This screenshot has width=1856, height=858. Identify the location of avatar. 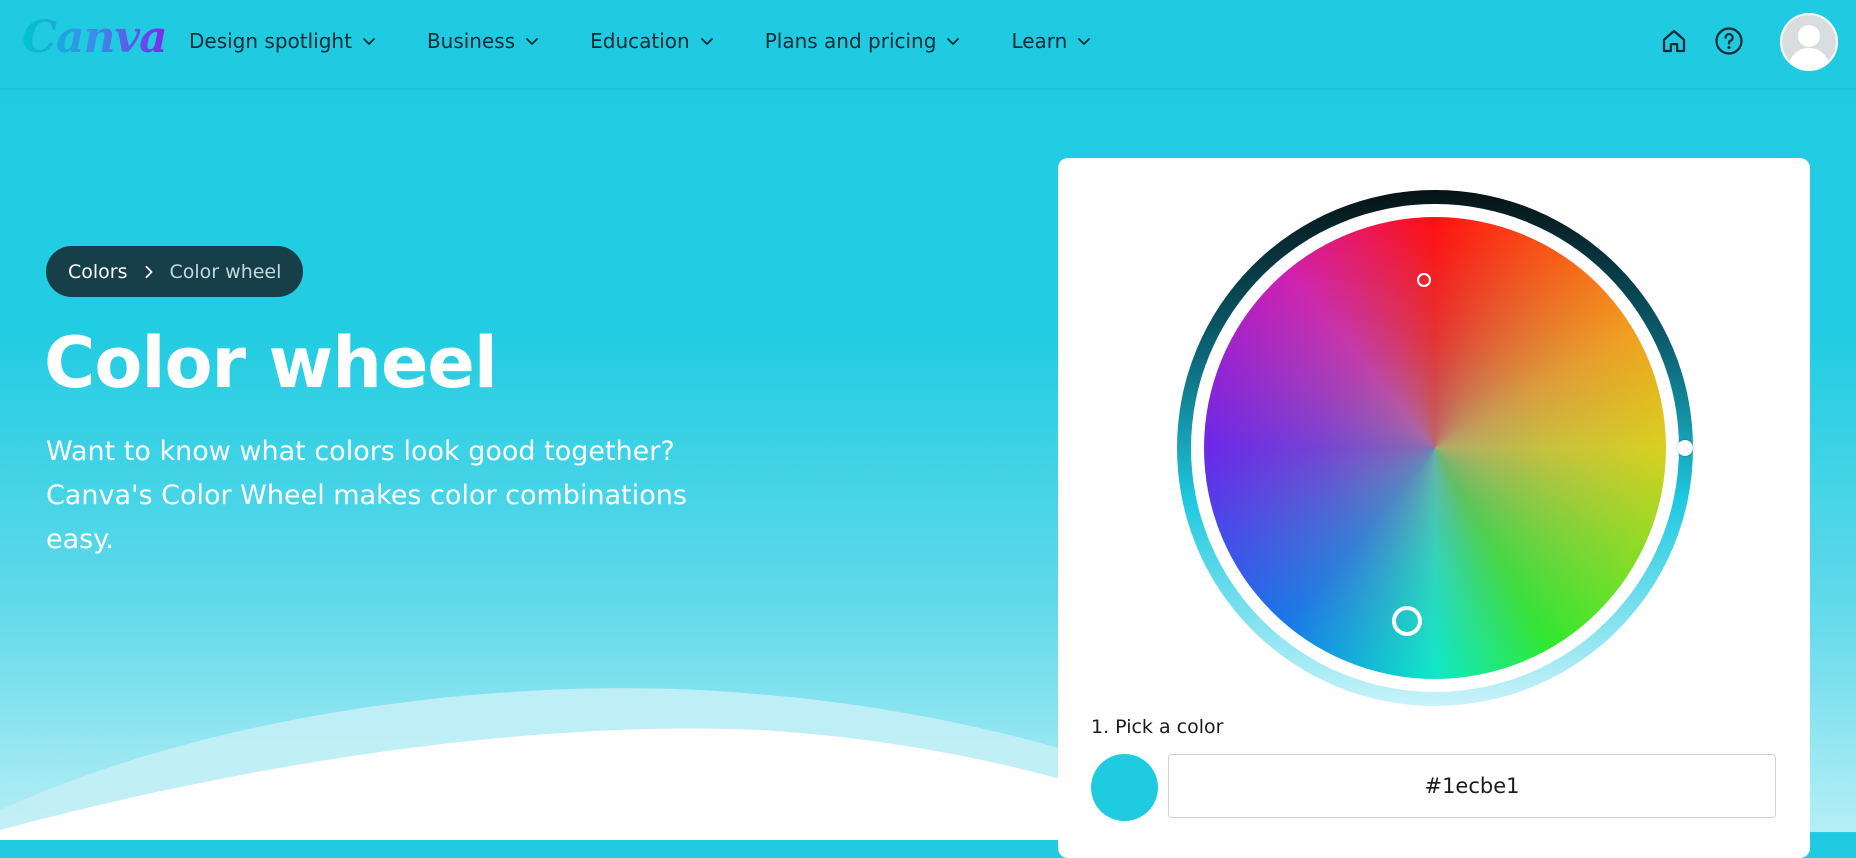
(1809, 42).